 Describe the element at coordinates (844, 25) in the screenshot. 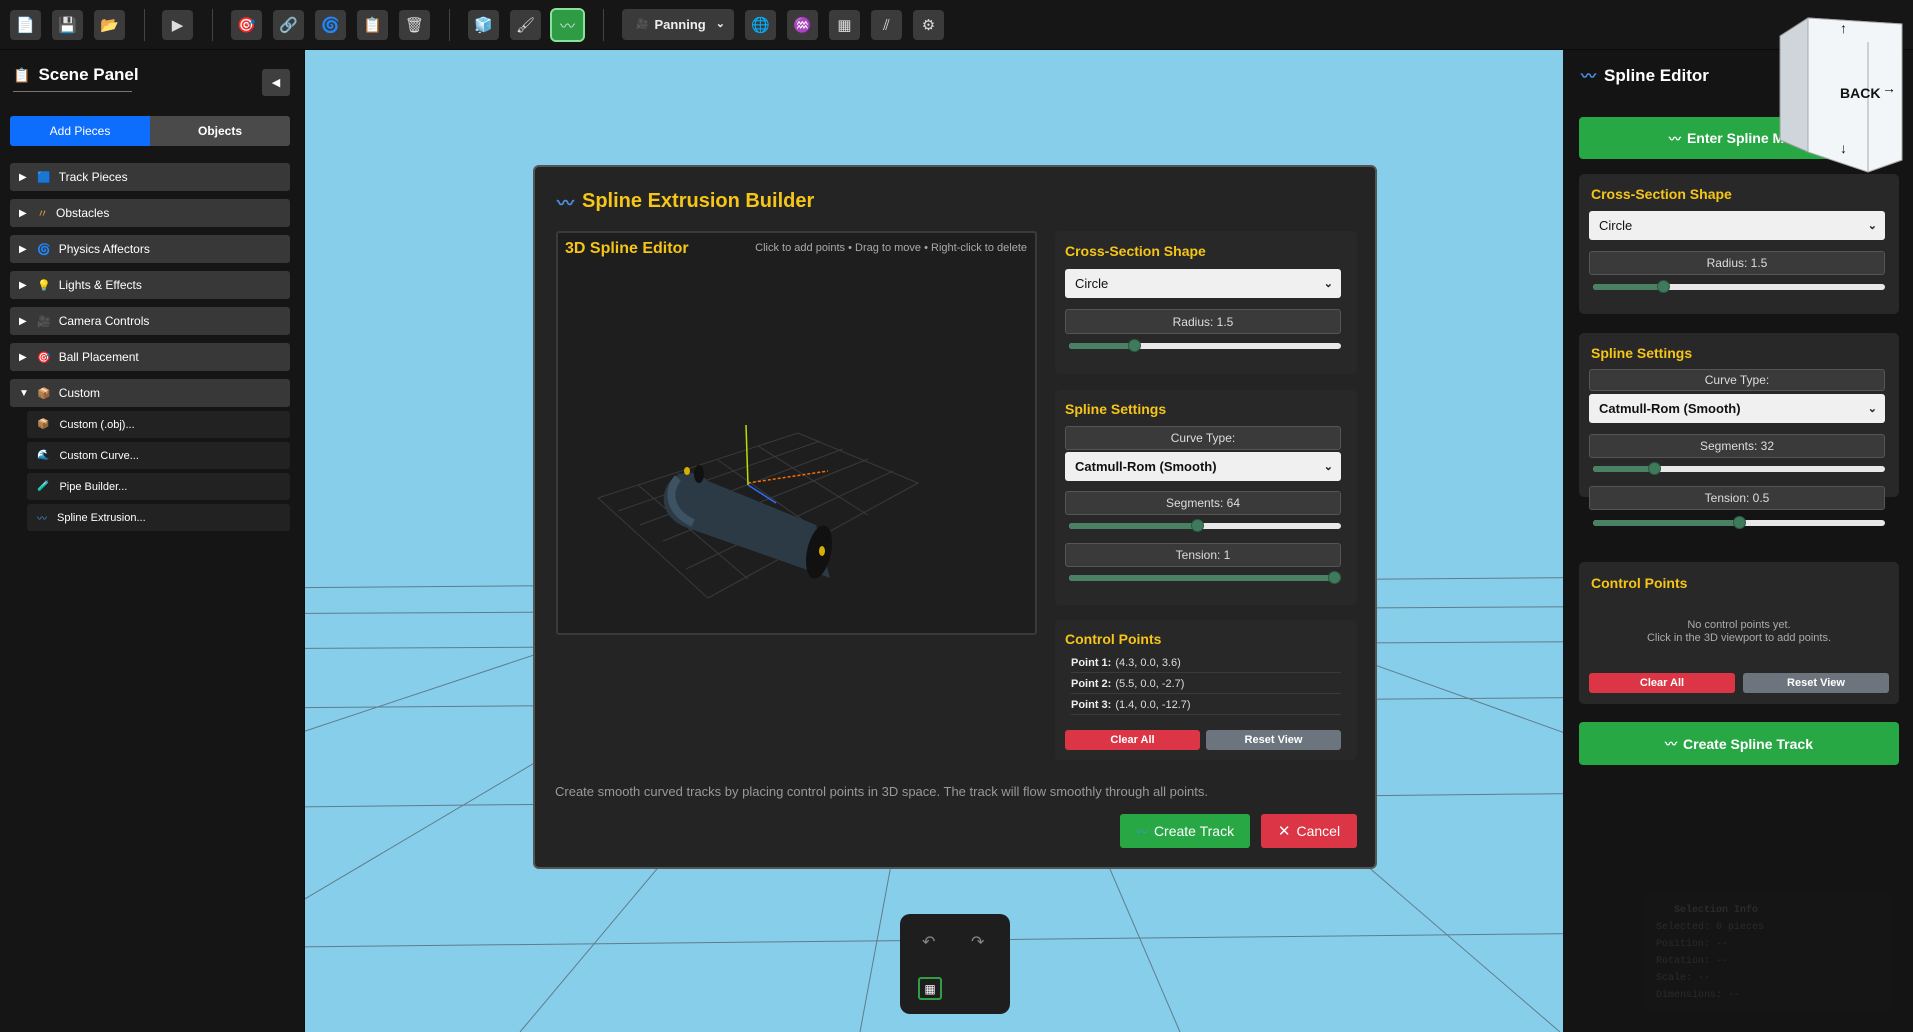

I see `checker-icon: ▦` at that location.